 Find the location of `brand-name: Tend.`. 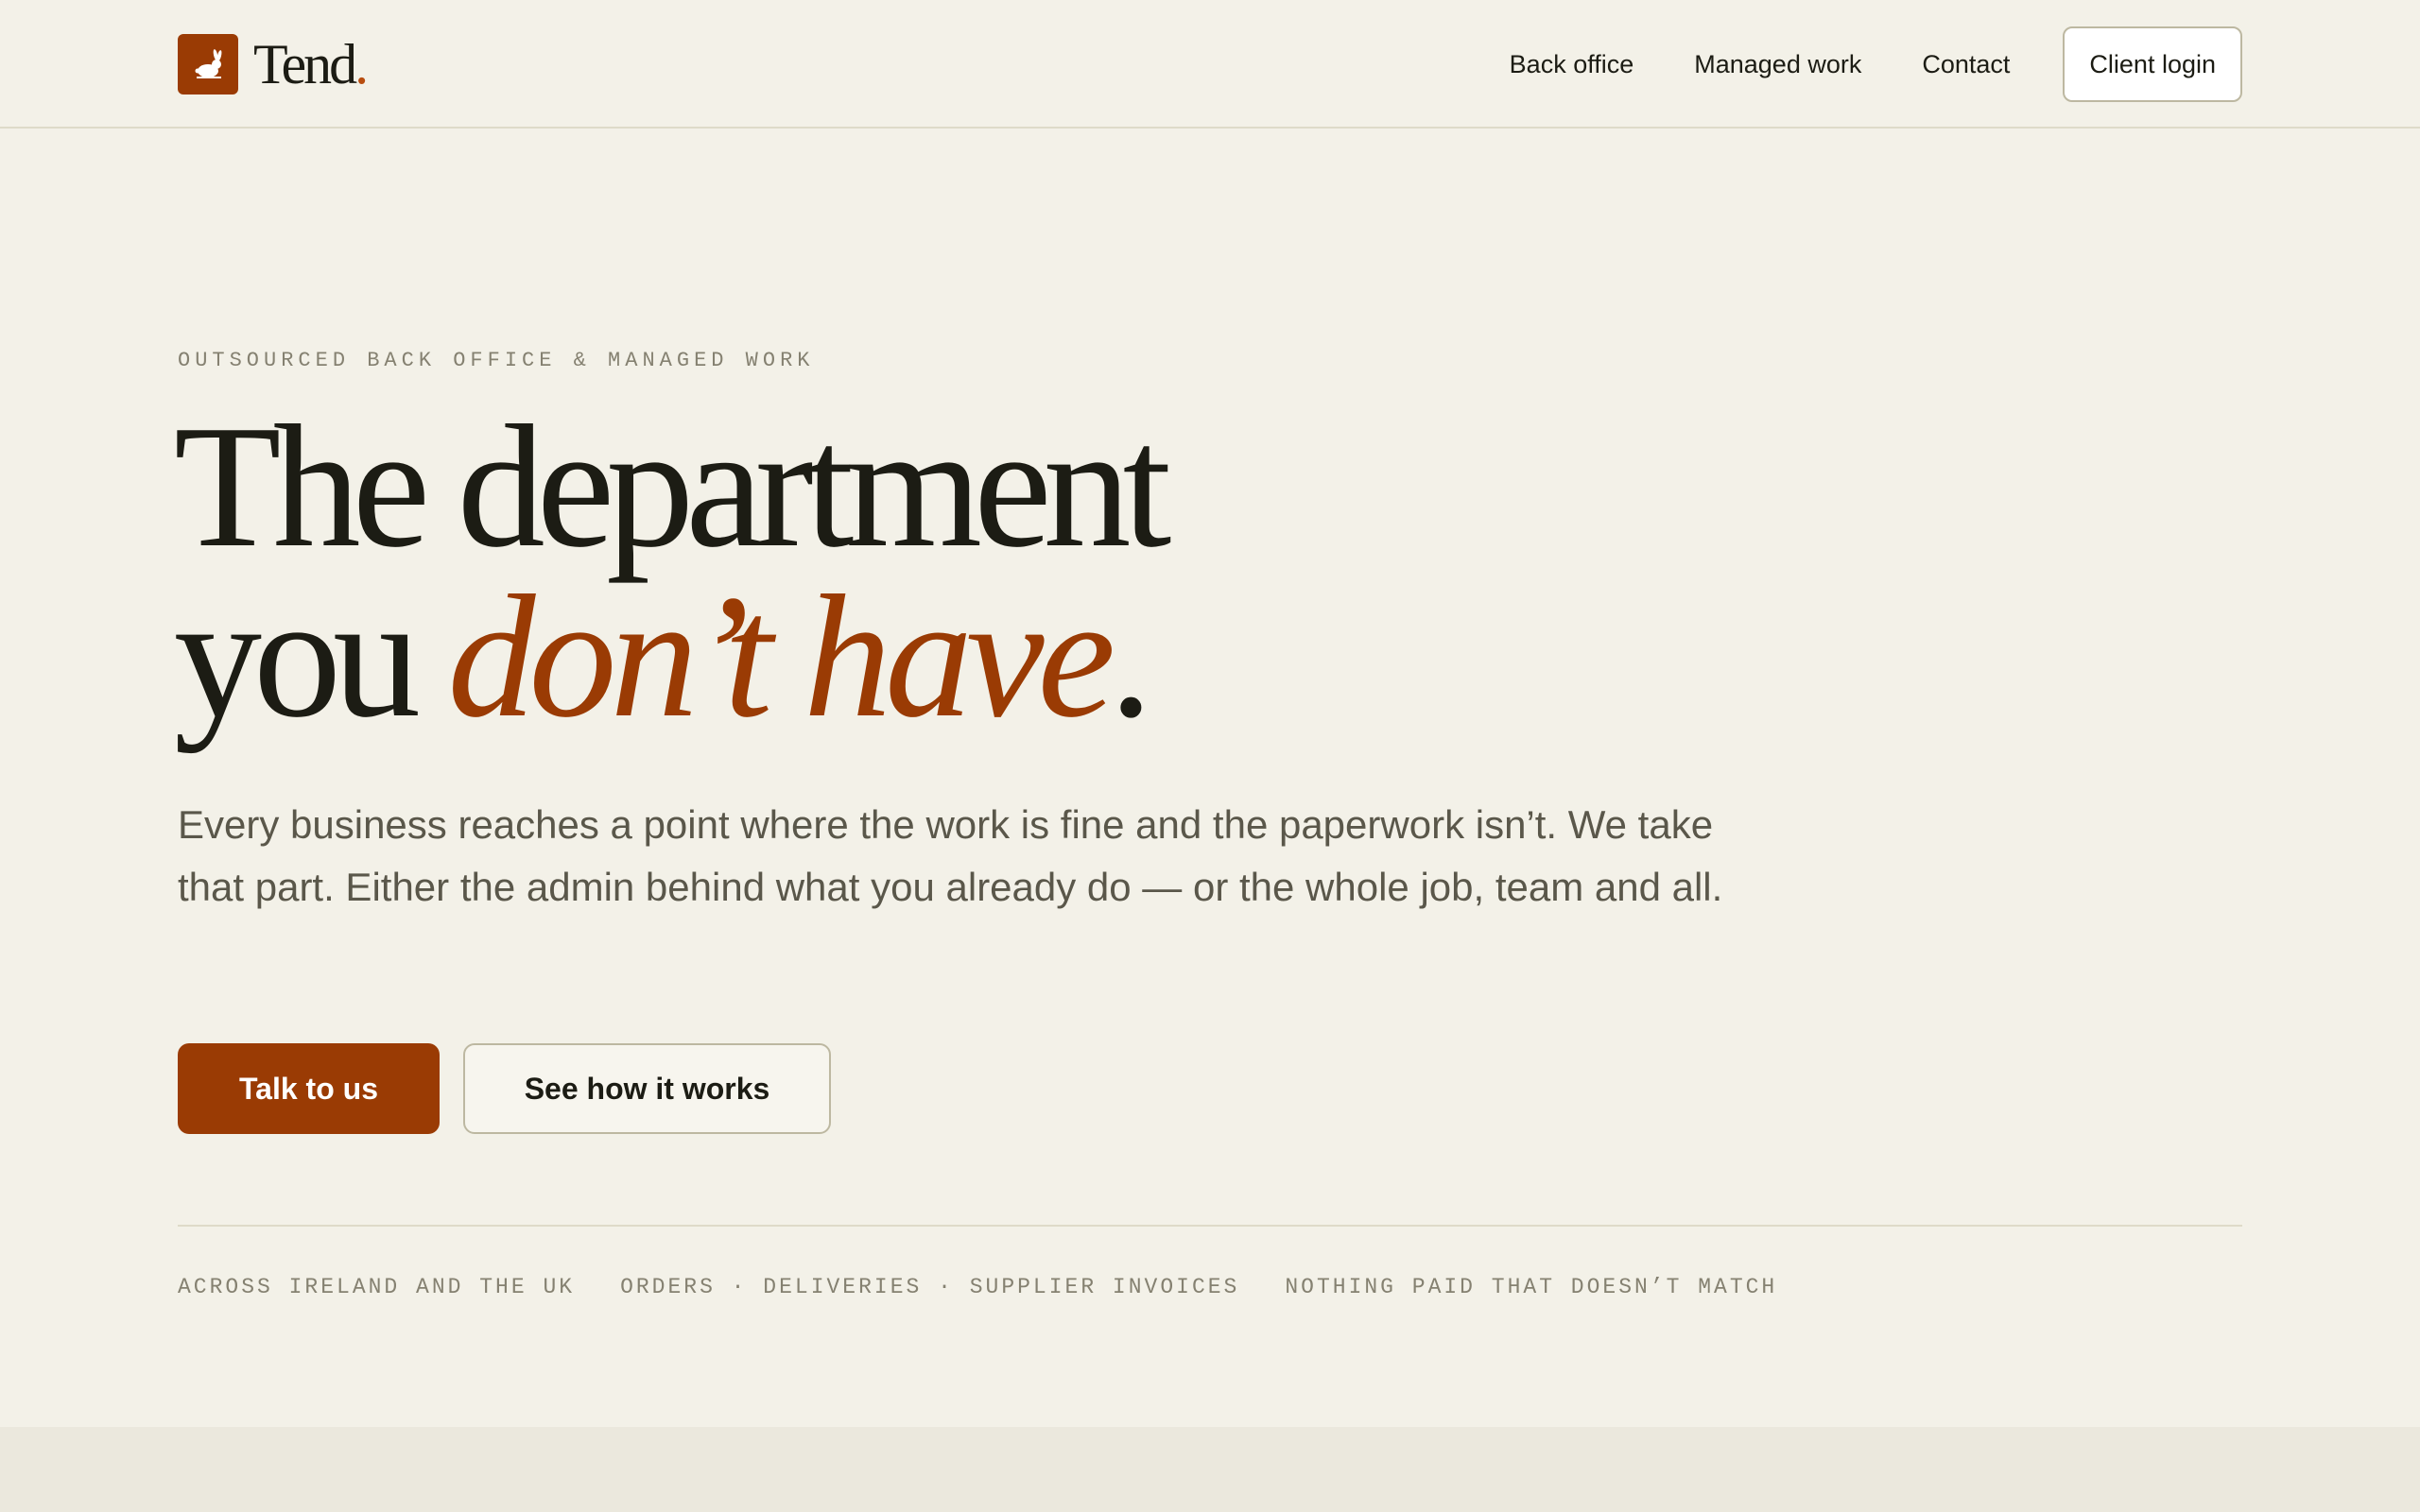

brand-name: Tend. is located at coordinates (311, 64).